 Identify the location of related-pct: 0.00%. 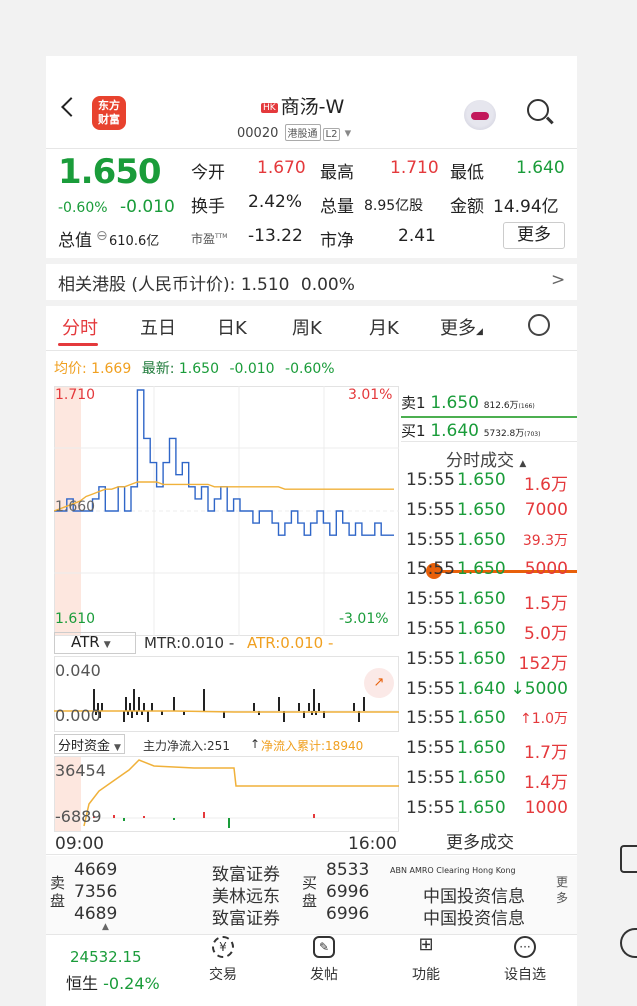
(327, 285).